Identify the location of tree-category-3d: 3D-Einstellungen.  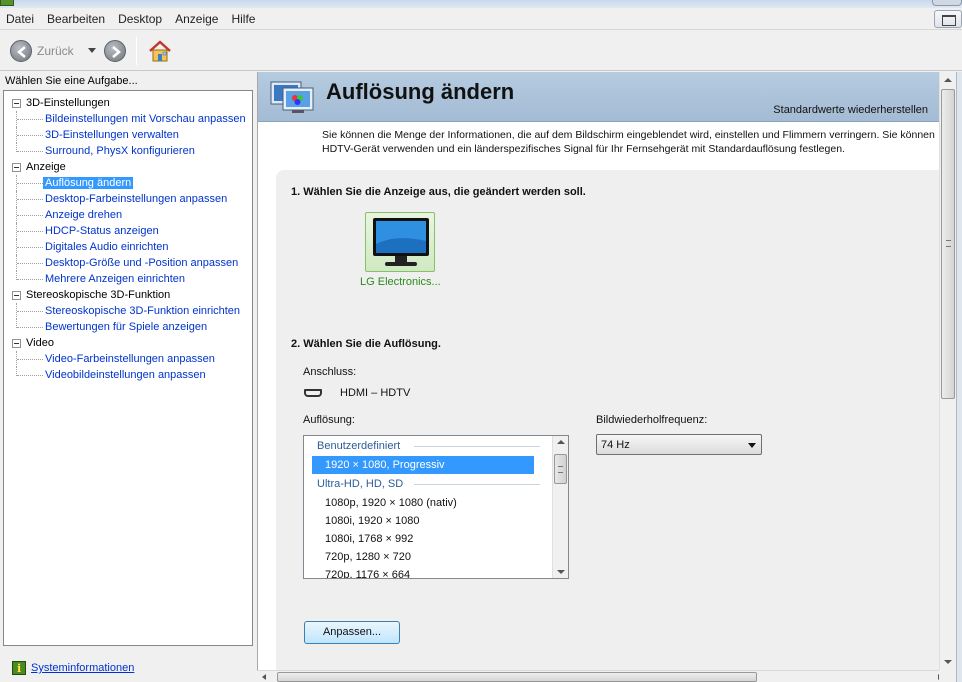
(131, 103).